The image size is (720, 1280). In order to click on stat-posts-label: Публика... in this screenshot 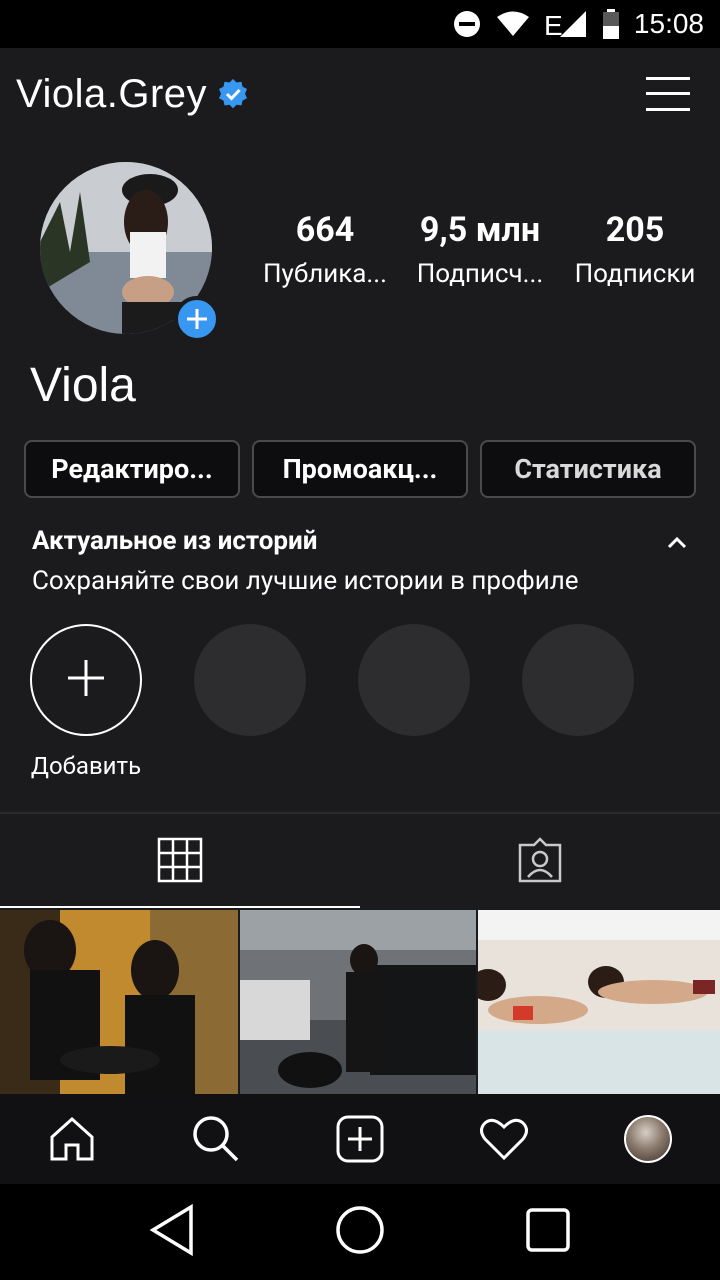, I will do `click(325, 274)`.